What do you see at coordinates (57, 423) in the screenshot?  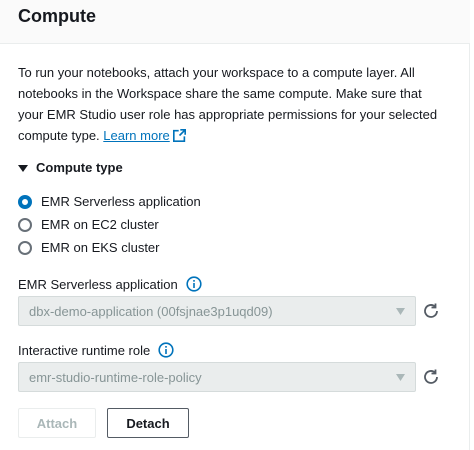 I see `attach-button: Attach` at bounding box center [57, 423].